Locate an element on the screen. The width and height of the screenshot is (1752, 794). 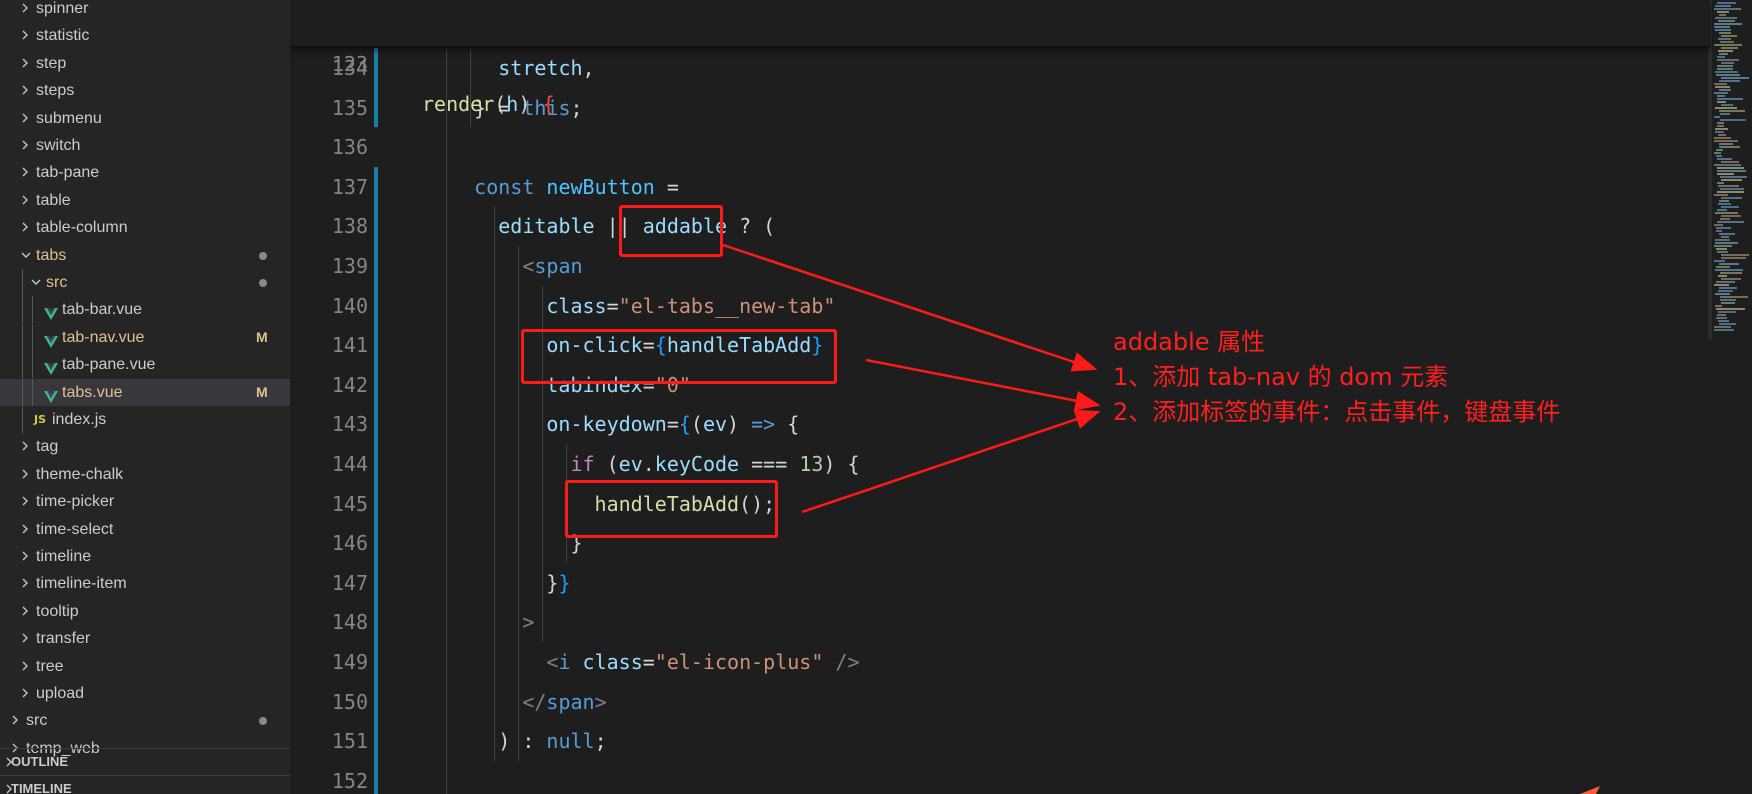
tree-folder: statistic is located at coordinates (145, 35).